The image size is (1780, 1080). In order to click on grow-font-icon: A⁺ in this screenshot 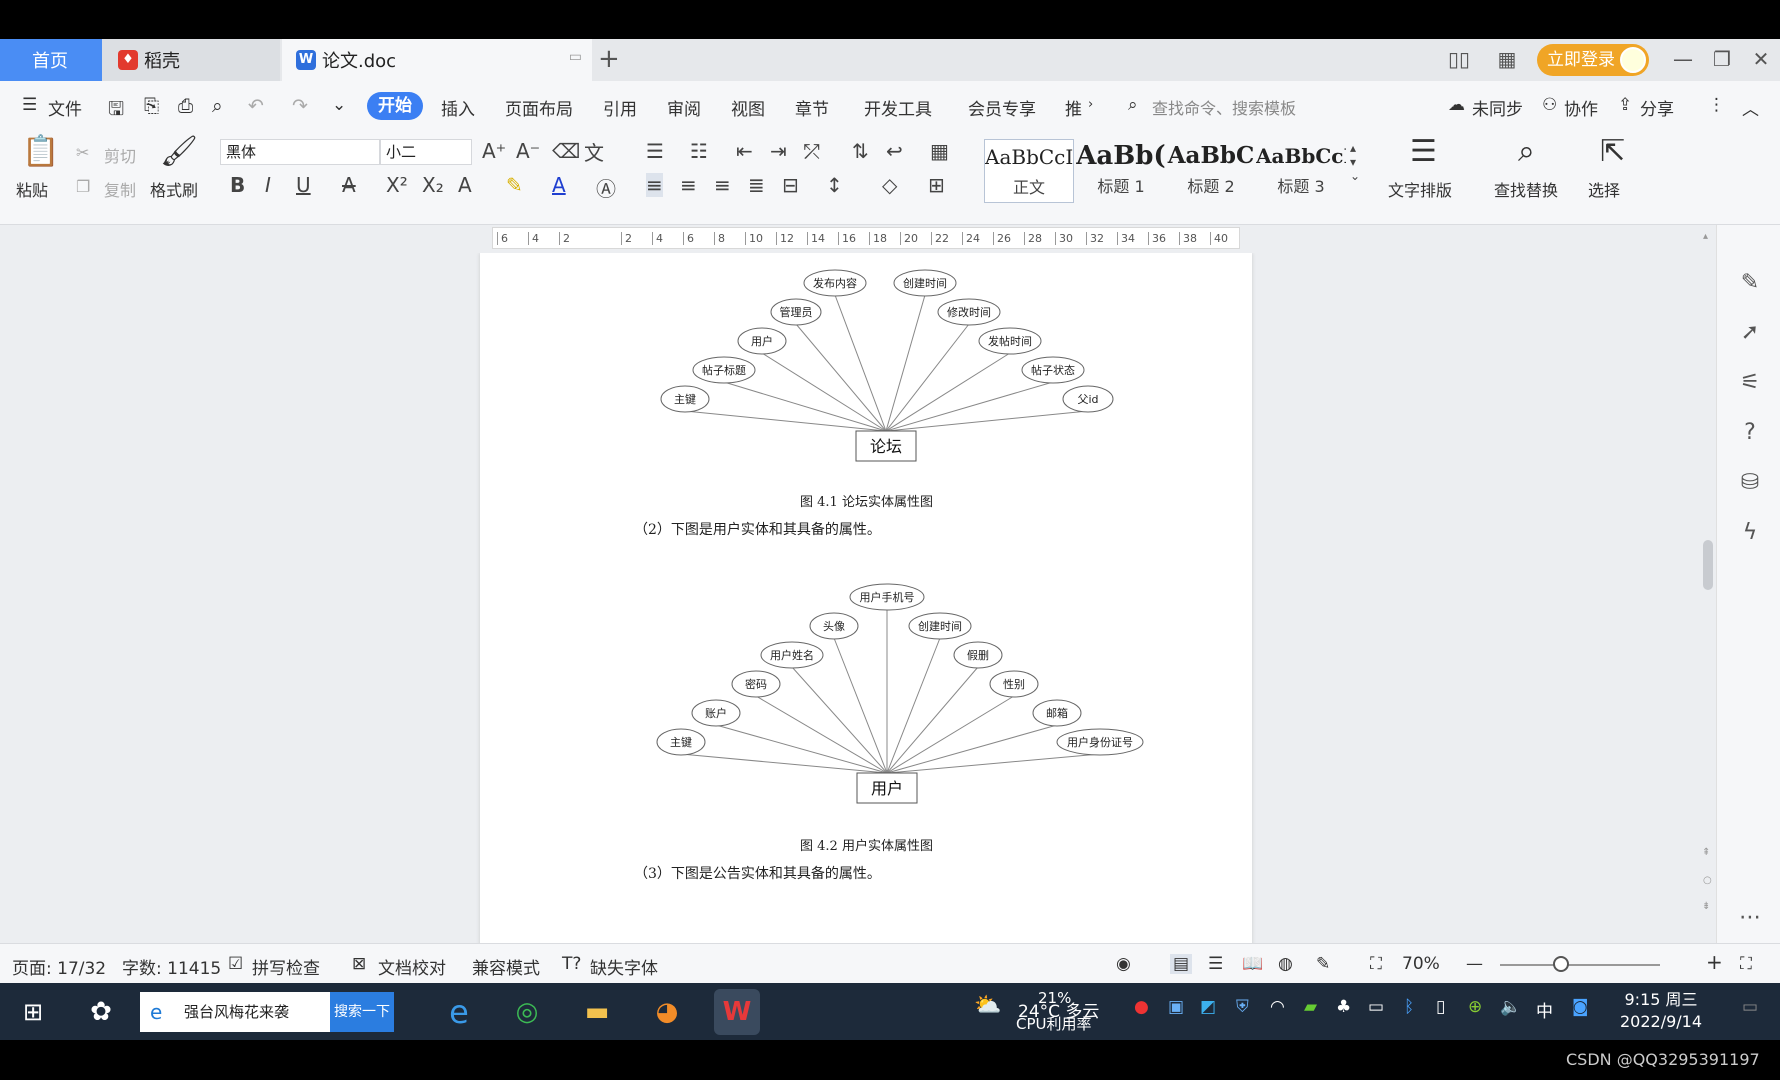, I will do `click(494, 151)`.